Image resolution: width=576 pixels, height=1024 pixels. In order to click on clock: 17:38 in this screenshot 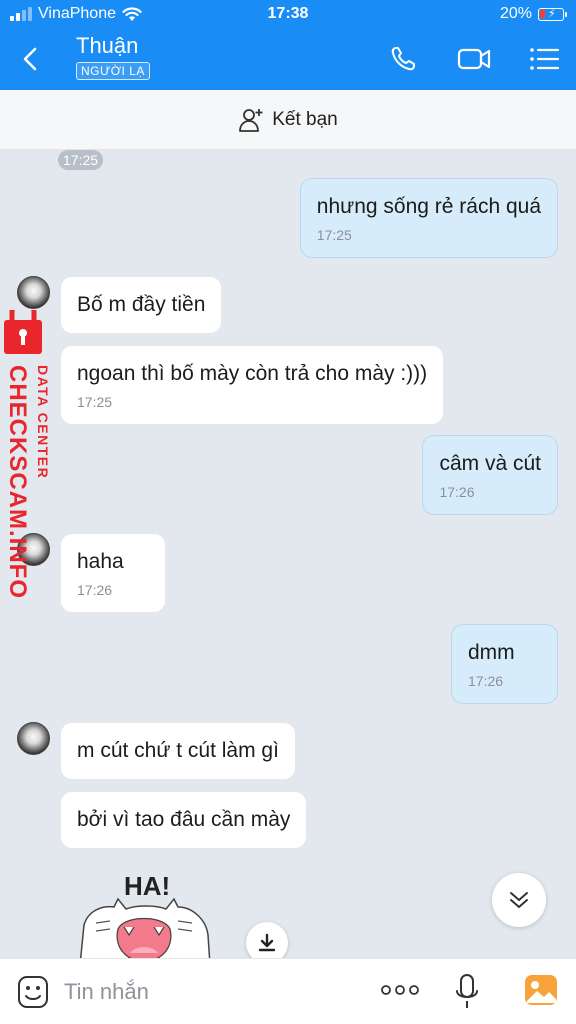, I will do `click(288, 13)`.